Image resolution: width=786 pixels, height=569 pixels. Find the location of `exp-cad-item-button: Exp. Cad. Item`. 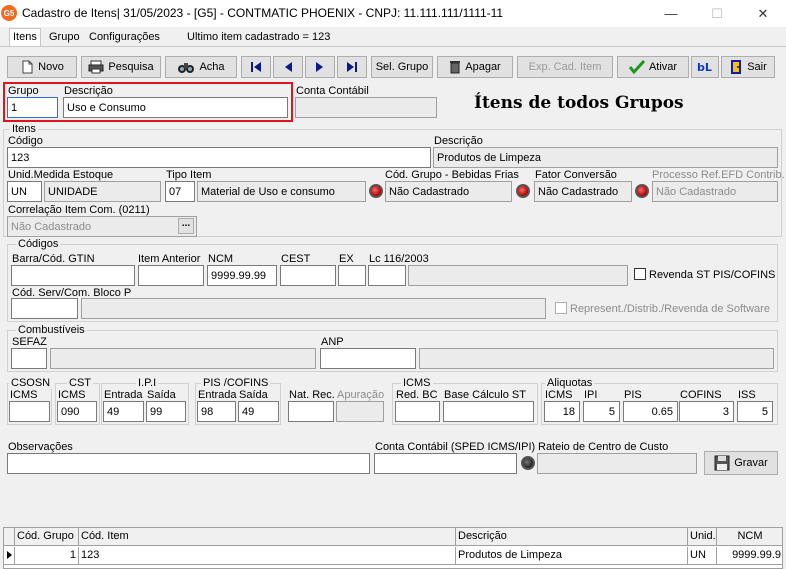

exp-cad-item-button: Exp. Cad. Item is located at coordinates (565, 67).